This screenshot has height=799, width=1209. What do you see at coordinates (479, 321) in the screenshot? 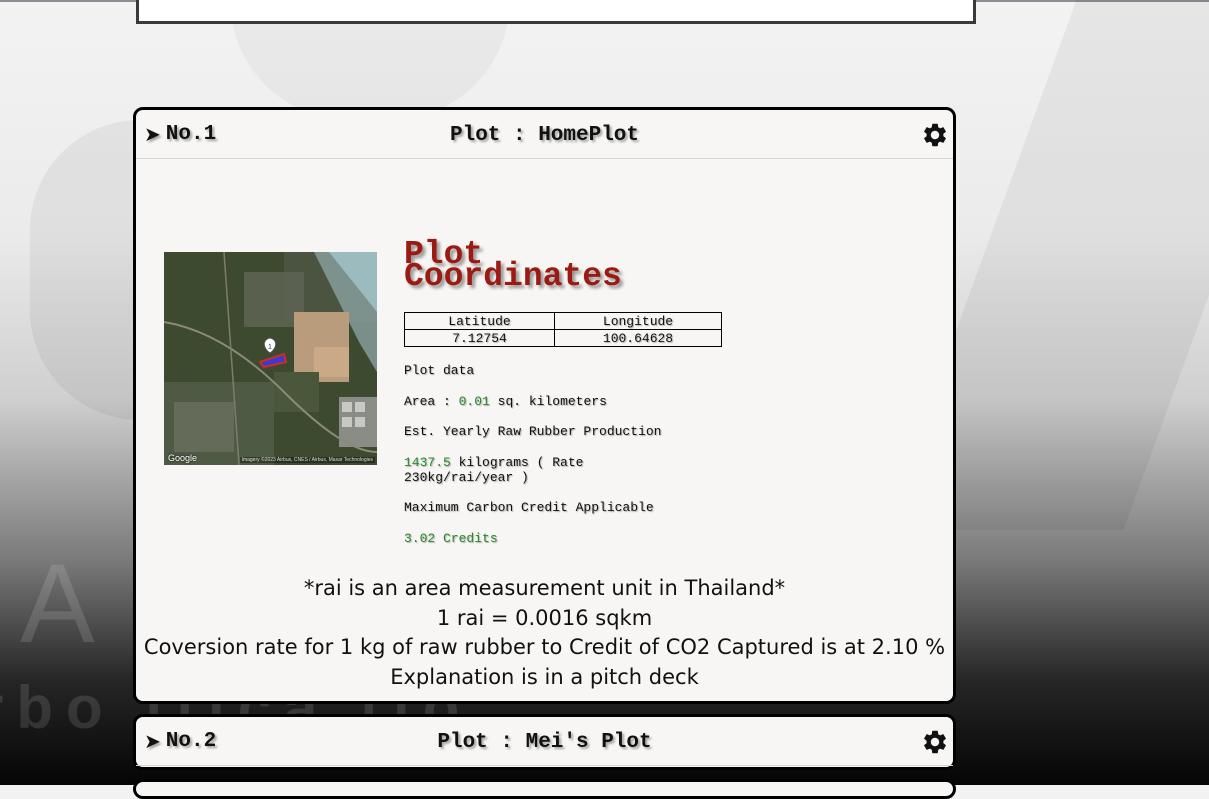
I see `latitude-header: Latitude` at bounding box center [479, 321].